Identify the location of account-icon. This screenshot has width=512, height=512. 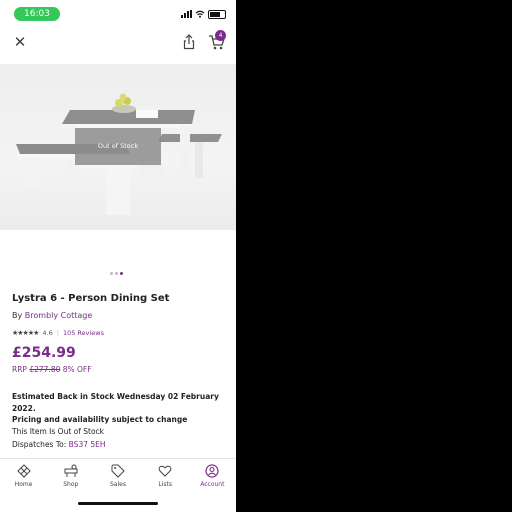
(212, 471).